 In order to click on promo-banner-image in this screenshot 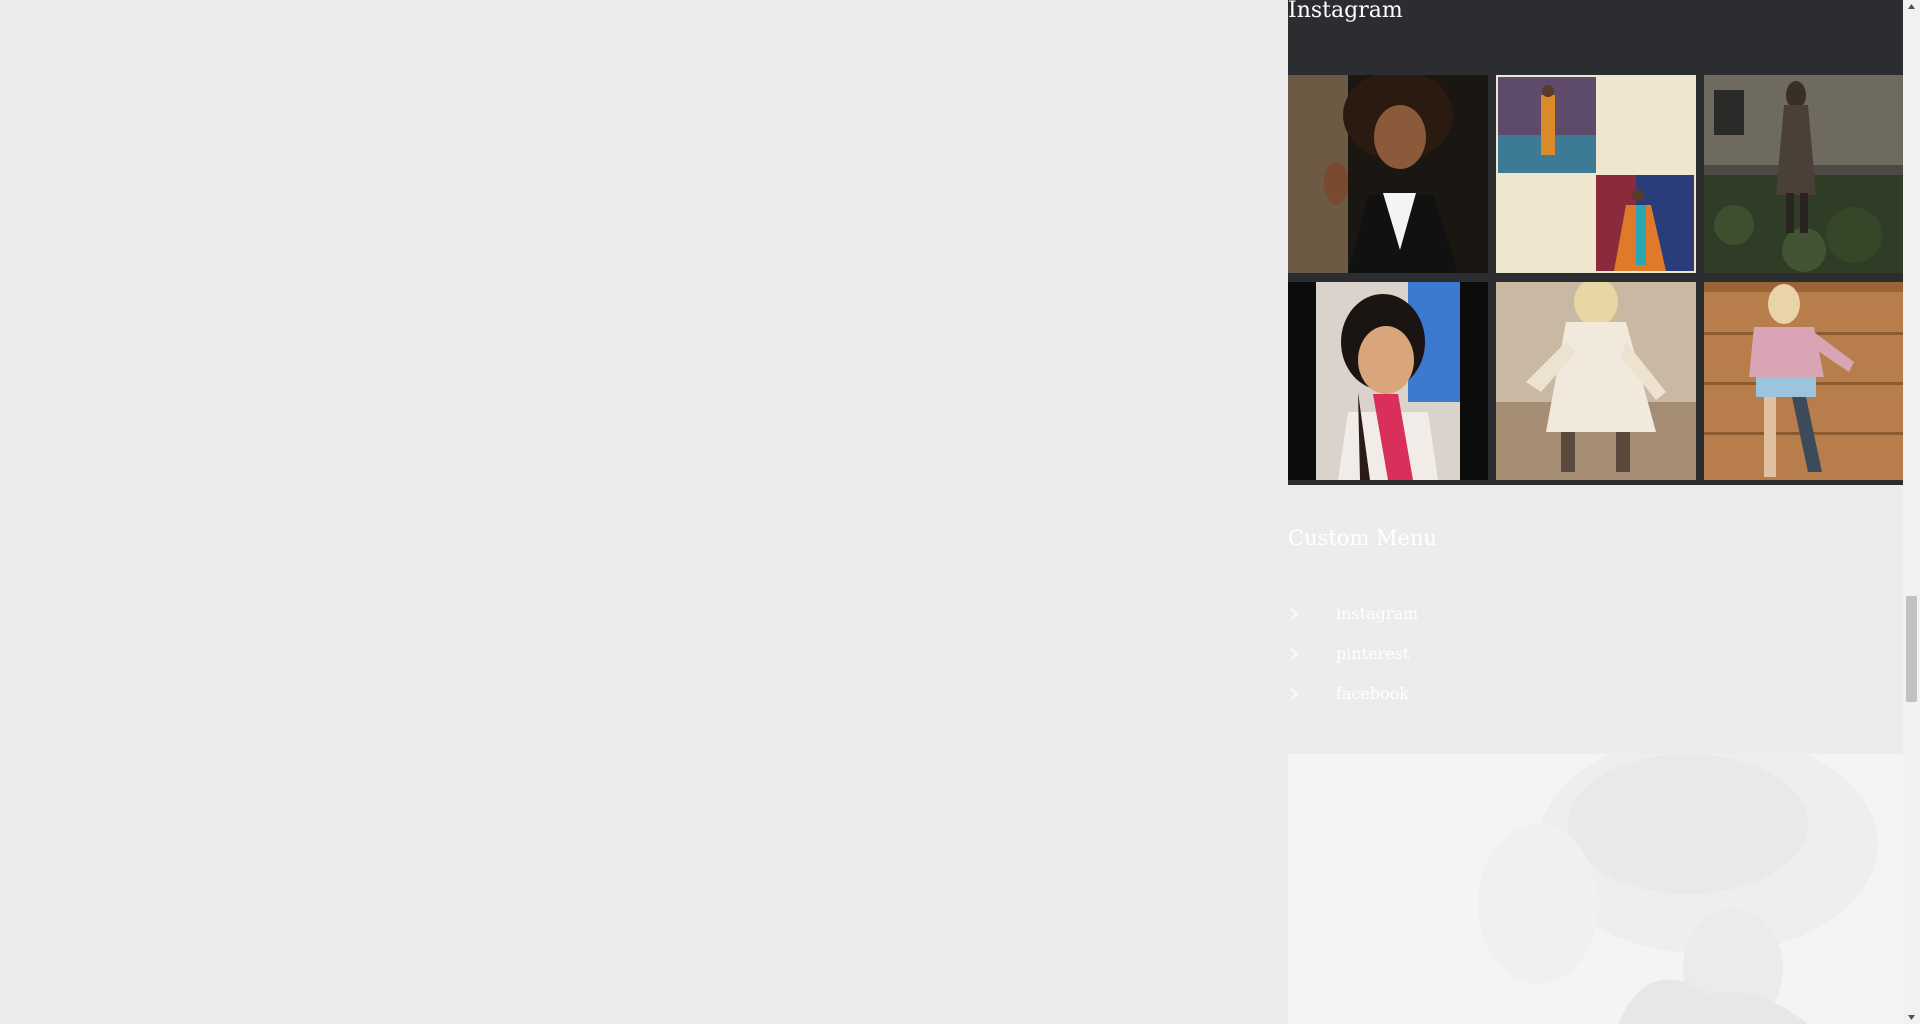, I will do `click(1595, 889)`.